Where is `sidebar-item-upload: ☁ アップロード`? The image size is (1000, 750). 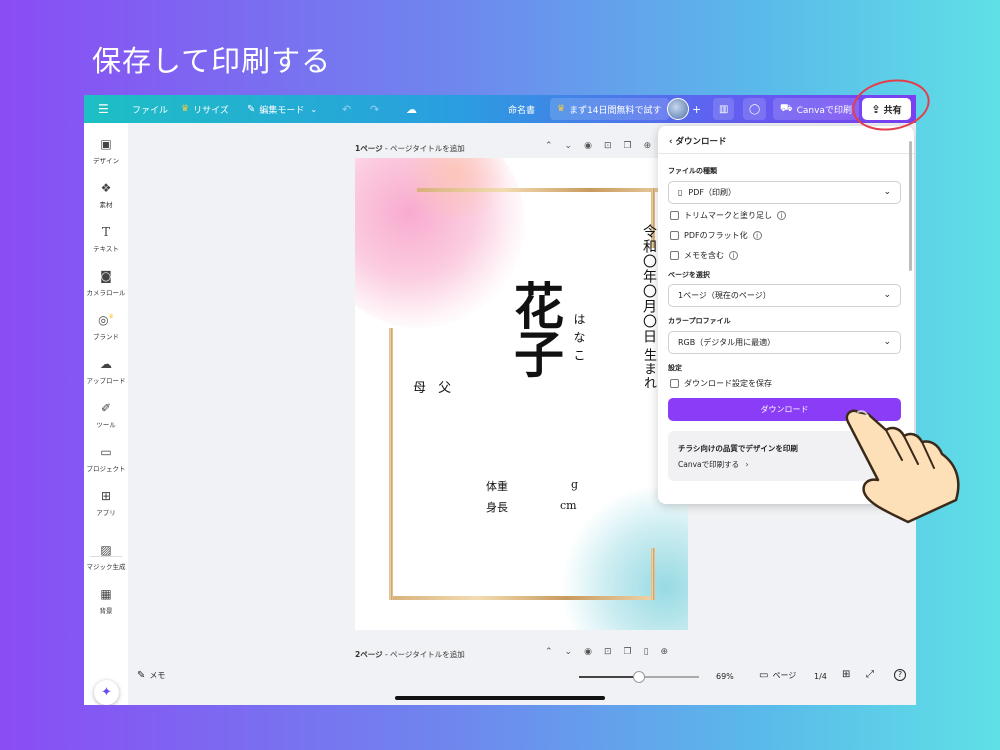
sidebar-item-upload: ☁ アップロード is located at coordinates (106, 371).